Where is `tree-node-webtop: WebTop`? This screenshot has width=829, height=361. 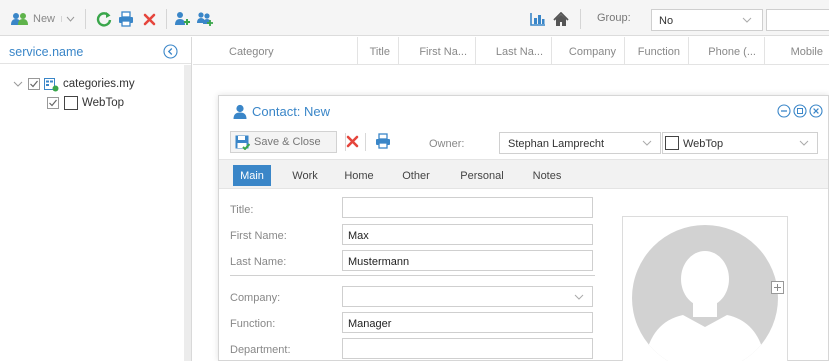 tree-node-webtop: WebTop is located at coordinates (85, 103).